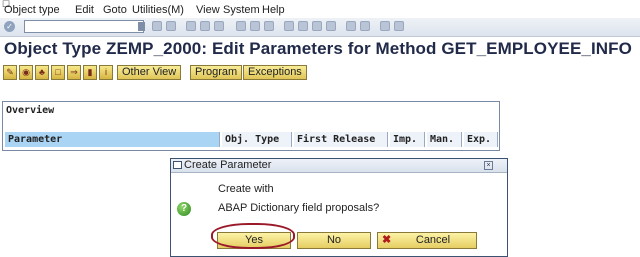  Describe the element at coordinates (90, 72) in the screenshot. I see `delete-icon: ▮` at that location.